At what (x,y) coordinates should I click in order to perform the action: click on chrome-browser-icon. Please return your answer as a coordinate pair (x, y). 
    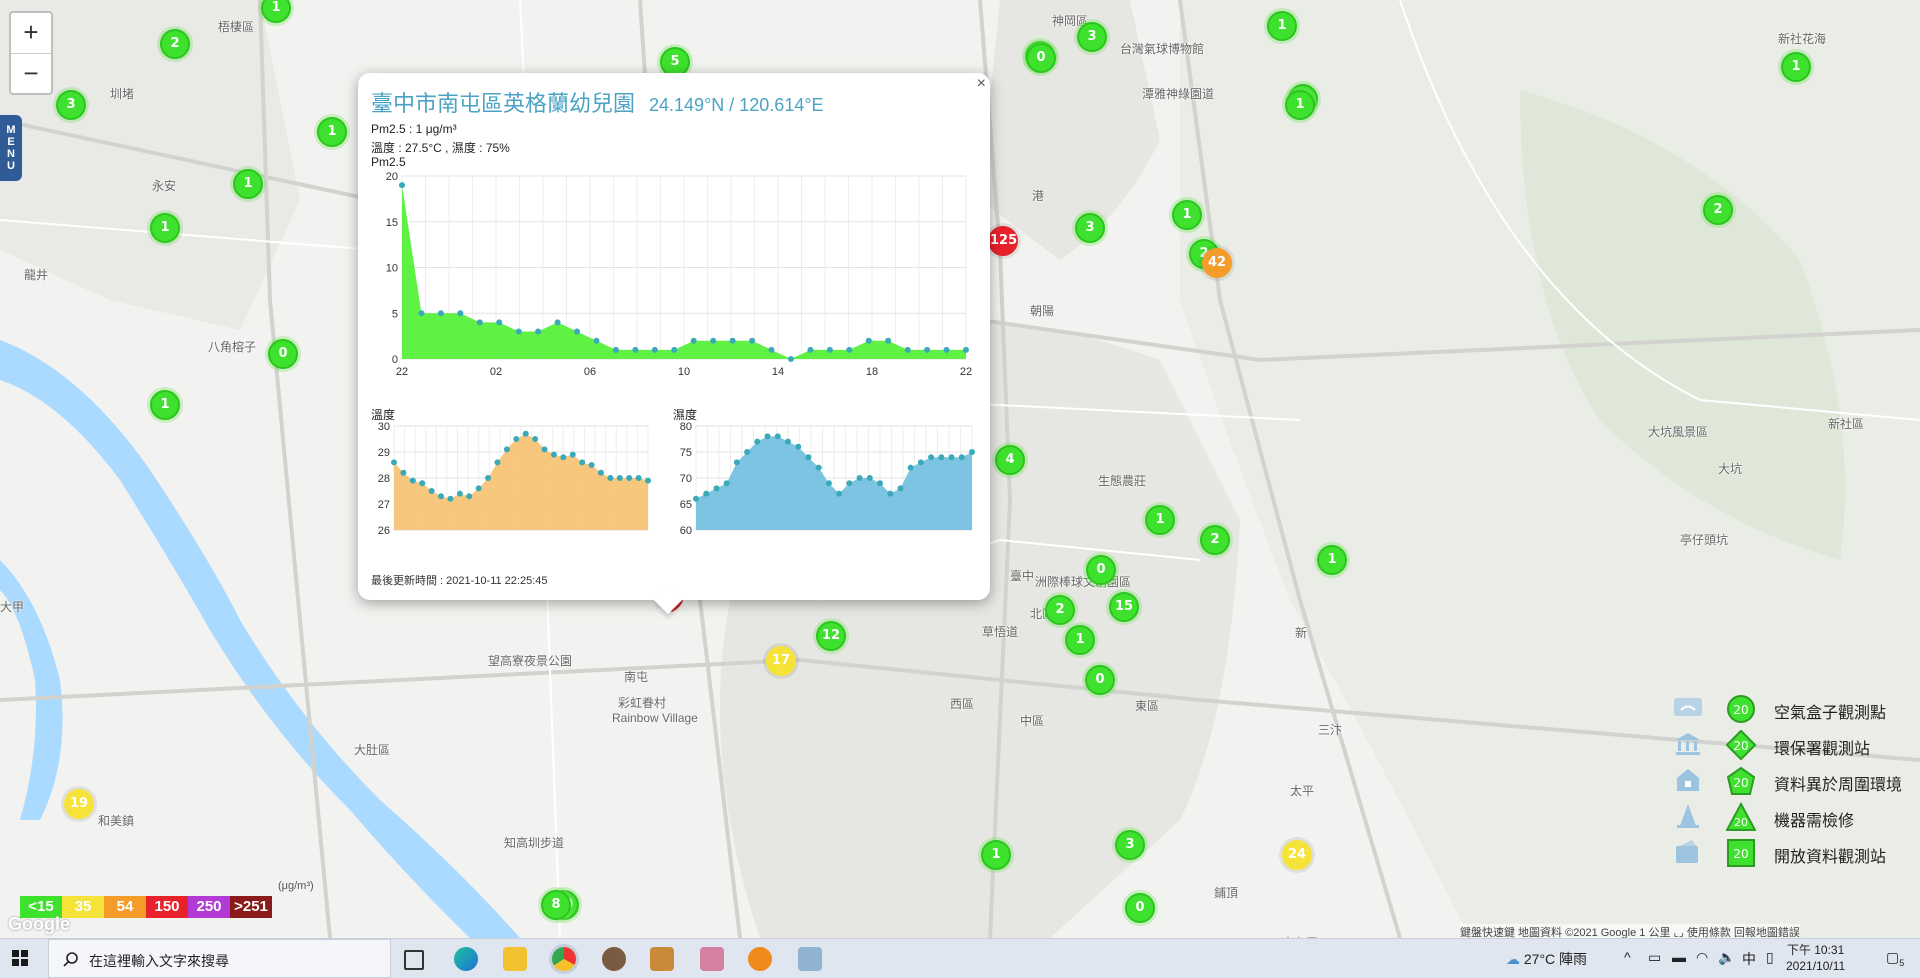
    Looking at the image, I should click on (564, 959).